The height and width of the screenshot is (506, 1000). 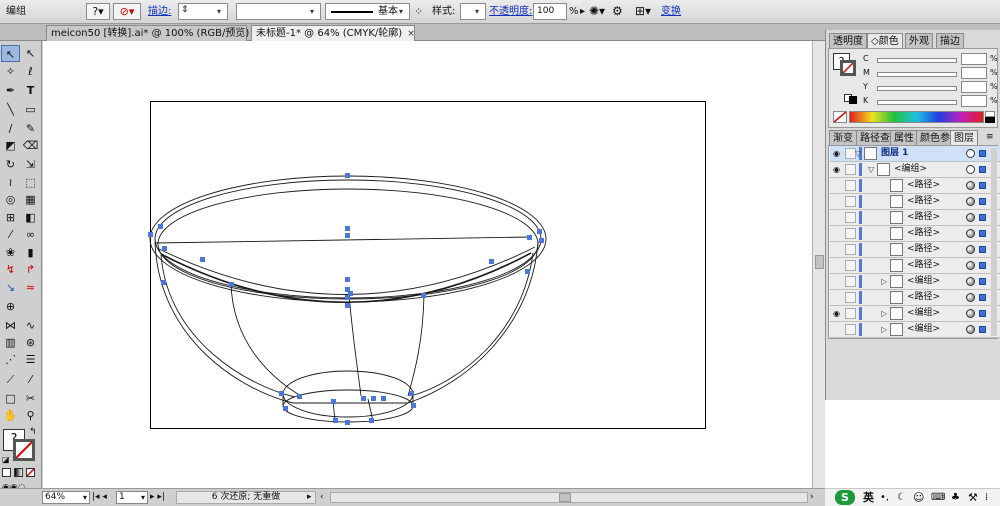 What do you see at coordinates (915, 101) in the screenshot?
I see `black-slider-row: K%` at bounding box center [915, 101].